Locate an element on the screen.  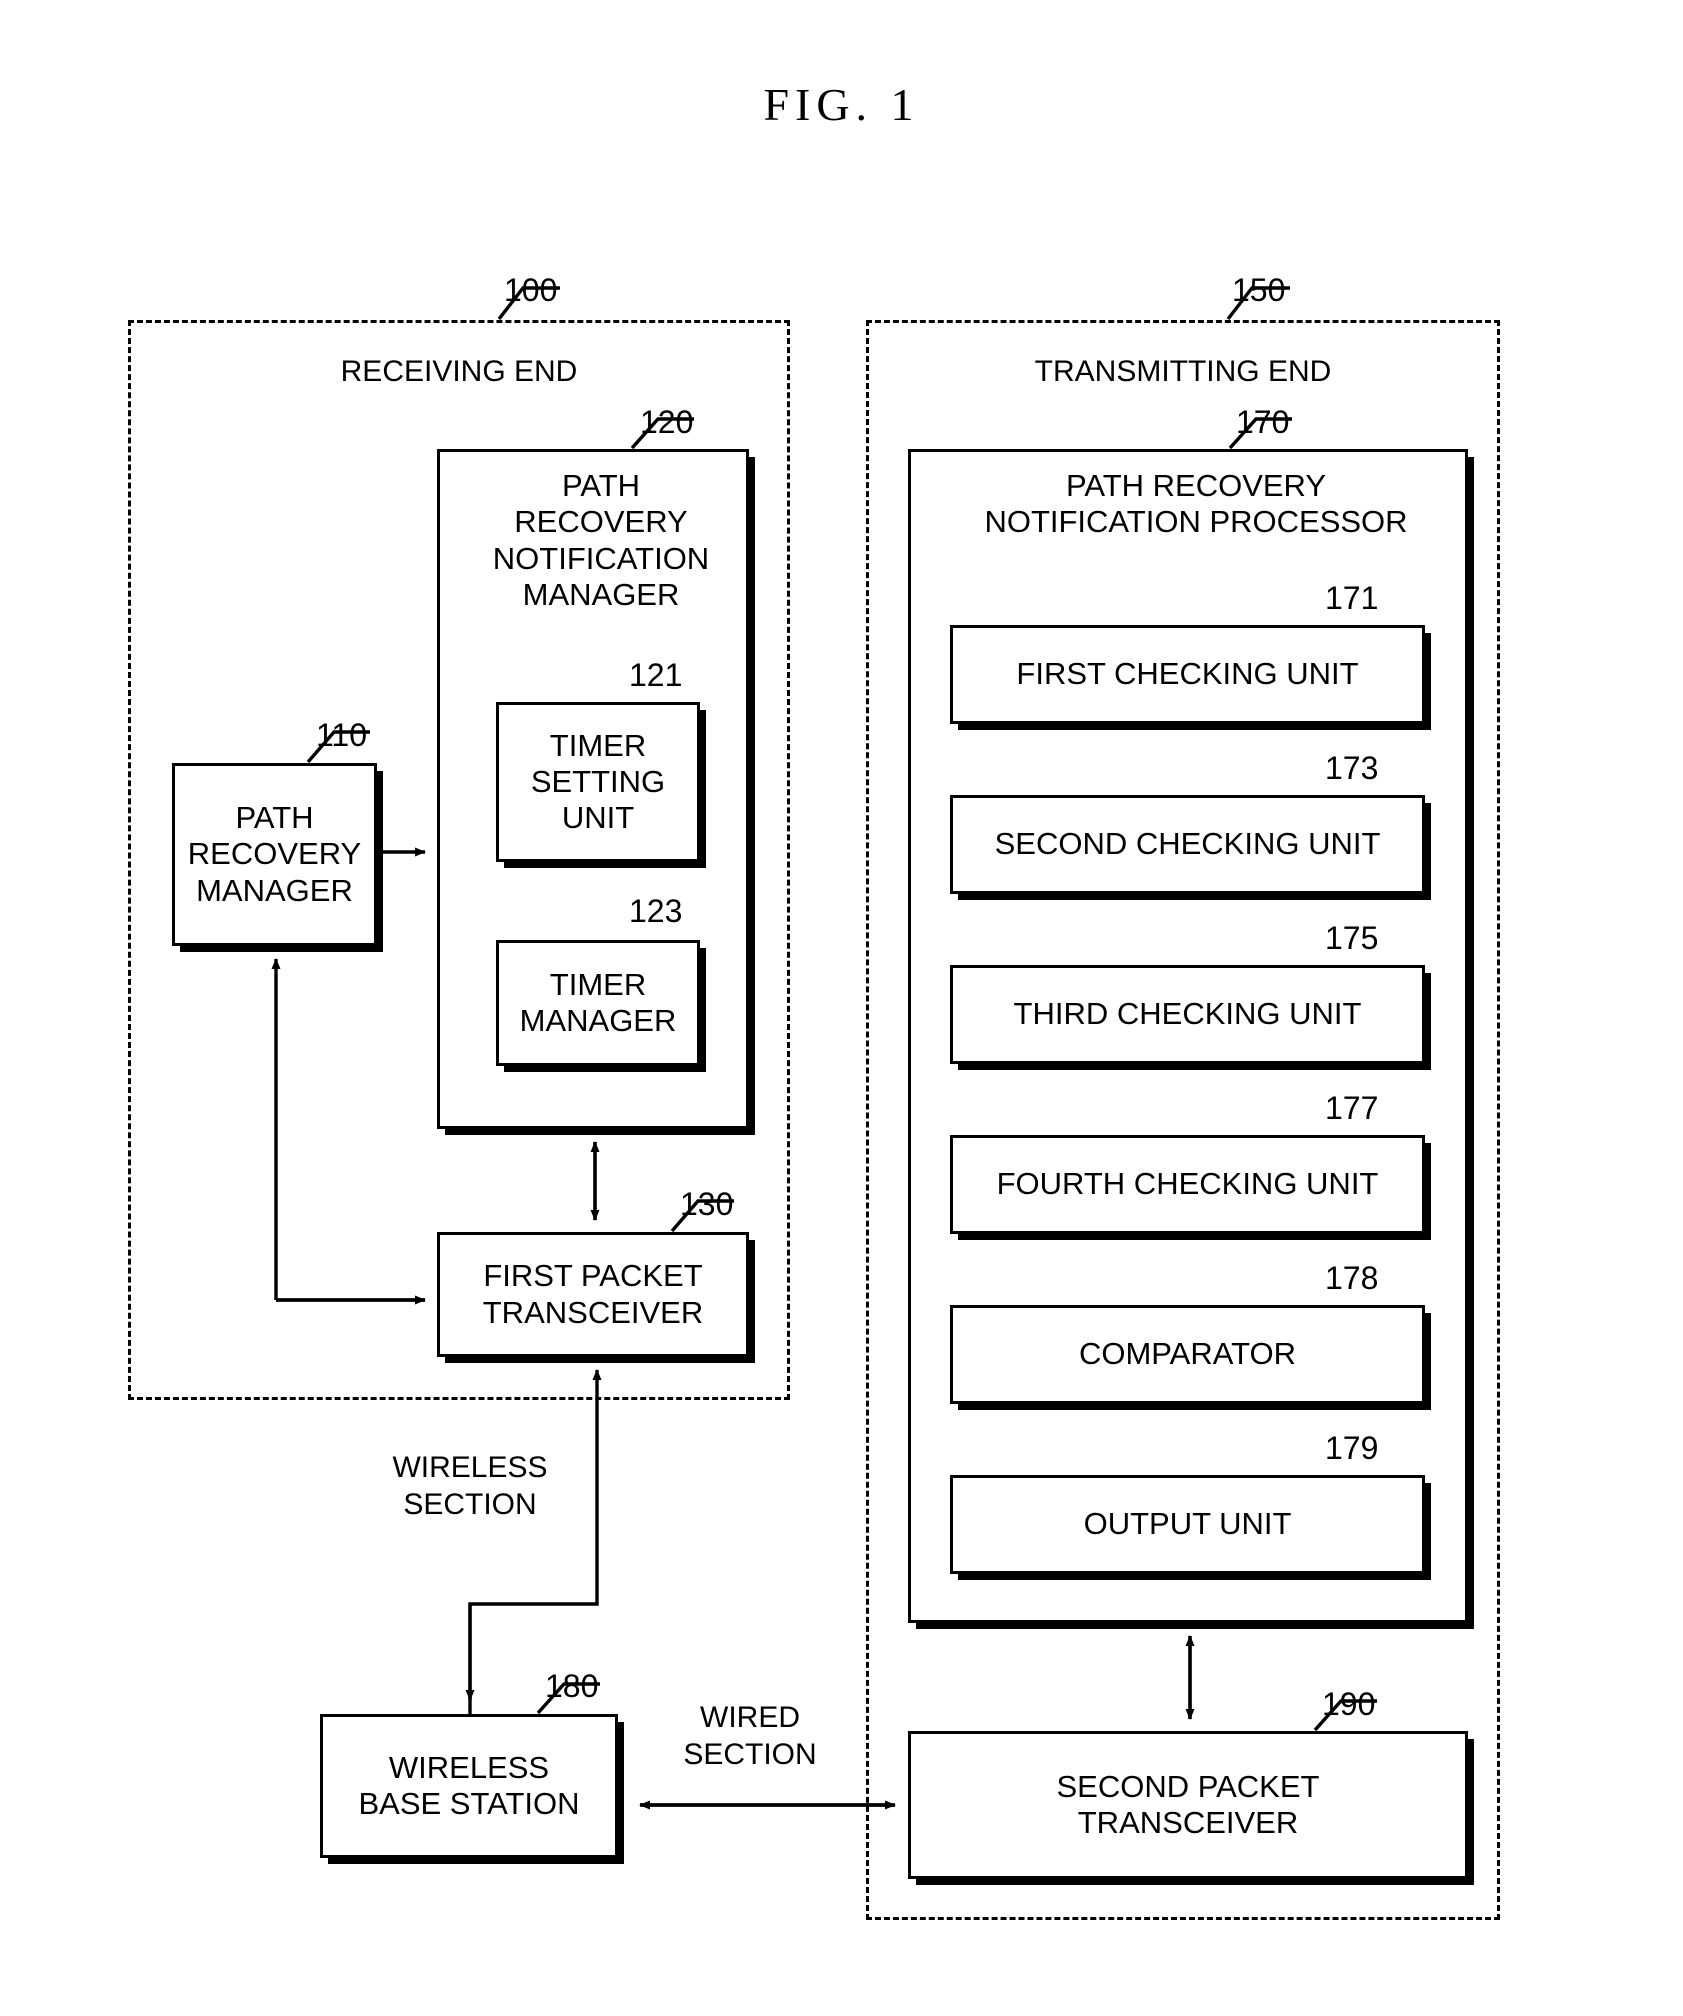
node-path-recovery-manager-label: PATH RECOVERY MANAGER is located at coordinates (274, 854).